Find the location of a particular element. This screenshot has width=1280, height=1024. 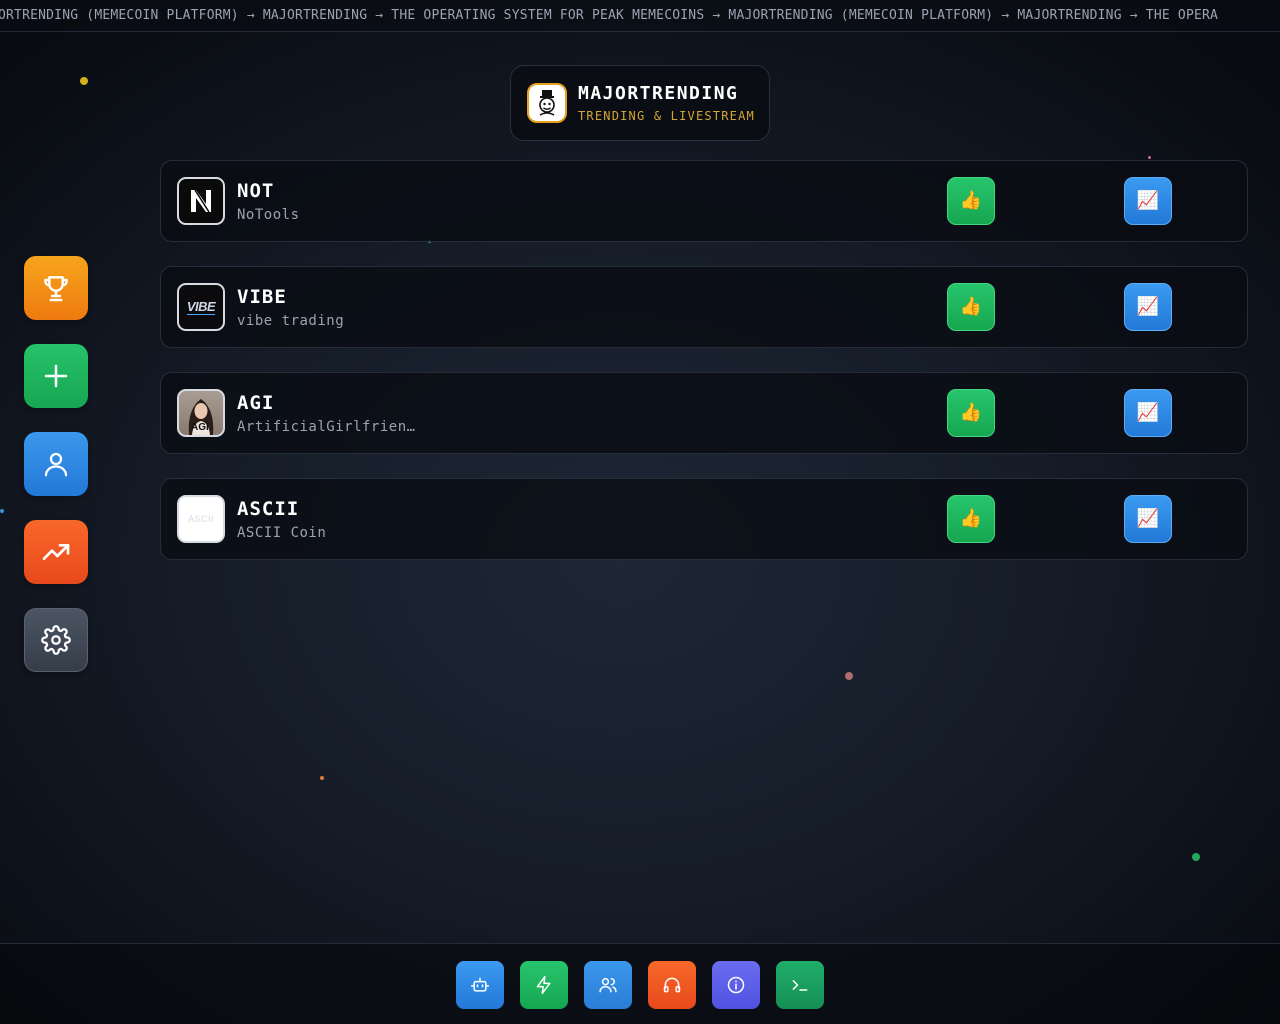

ascii-logo-icon: ASCII is located at coordinates (201, 519).